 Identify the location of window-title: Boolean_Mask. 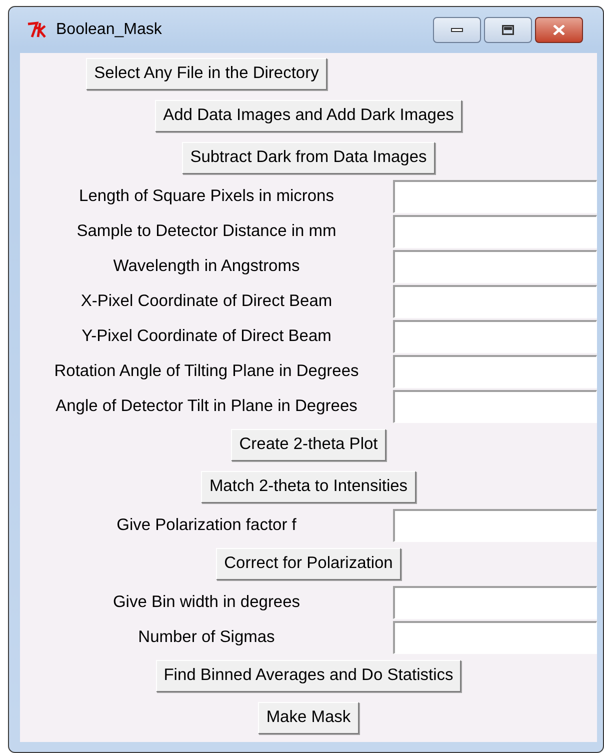
(109, 30).